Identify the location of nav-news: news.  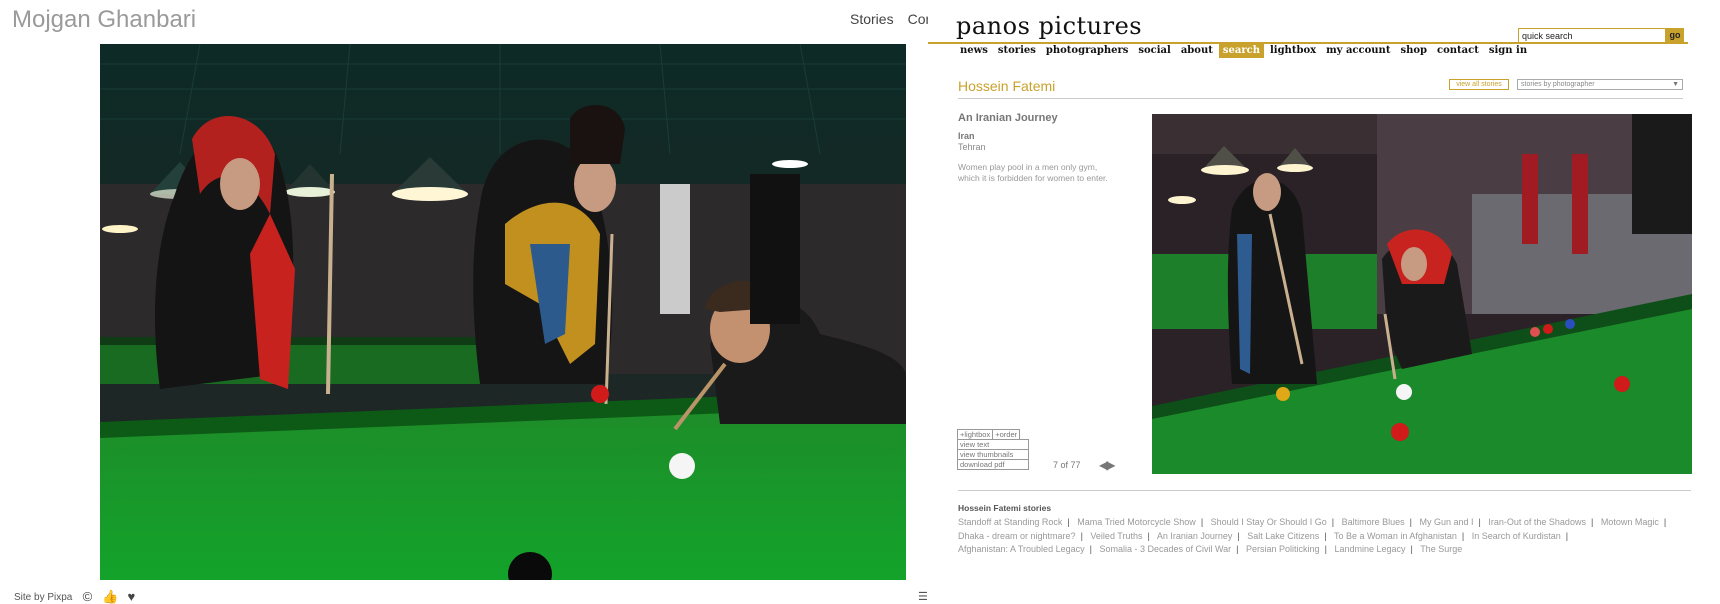
(974, 50).